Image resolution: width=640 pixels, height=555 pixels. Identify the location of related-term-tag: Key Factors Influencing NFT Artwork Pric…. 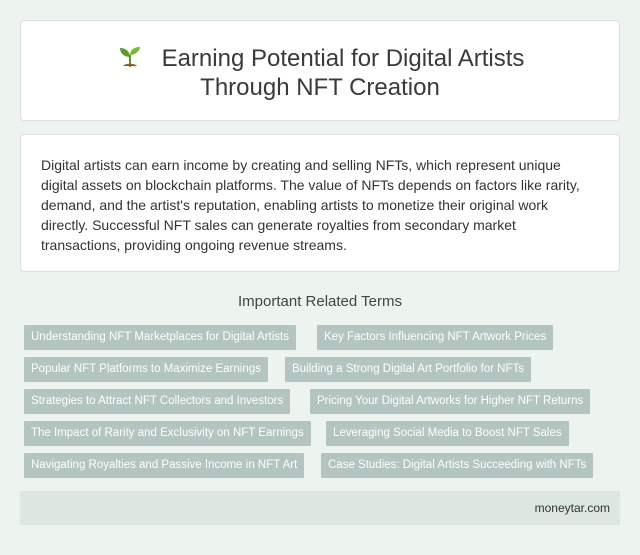
(435, 337).